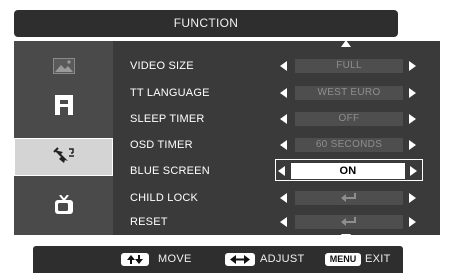  Describe the element at coordinates (378, 259) in the screenshot. I see `exit-label: EXIT` at that location.